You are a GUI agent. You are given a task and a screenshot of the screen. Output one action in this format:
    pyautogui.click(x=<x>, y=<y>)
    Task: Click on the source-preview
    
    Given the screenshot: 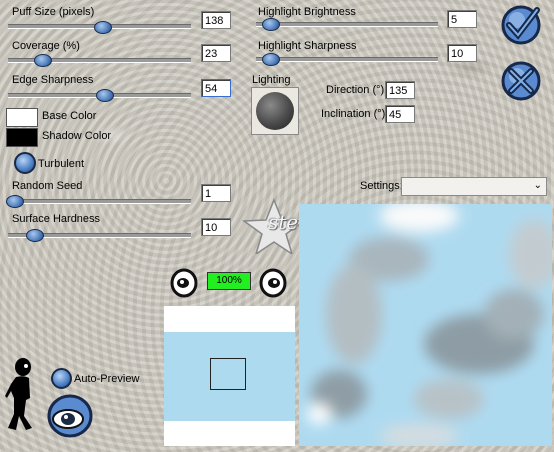 What is the action you would take?
    pyautogui.click(x=229, y=376)
    